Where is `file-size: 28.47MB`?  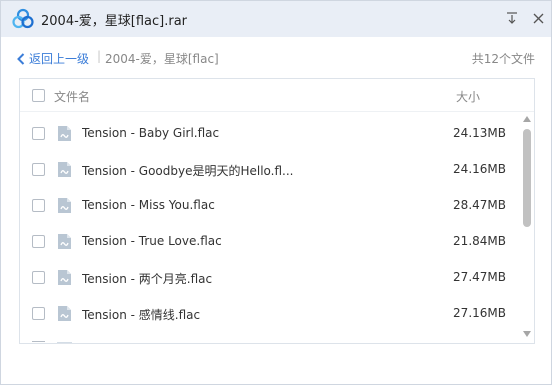 file-size: 28.47MB is located at coordinates (479, 205).